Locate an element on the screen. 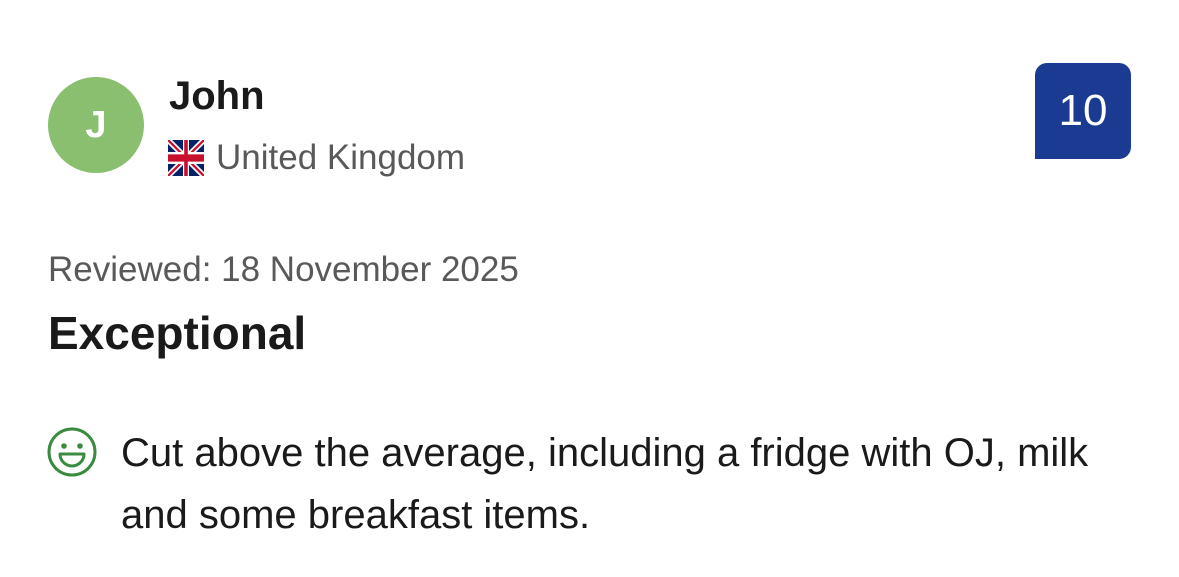  reviewer-name: John is located at coordinates (217, 96).